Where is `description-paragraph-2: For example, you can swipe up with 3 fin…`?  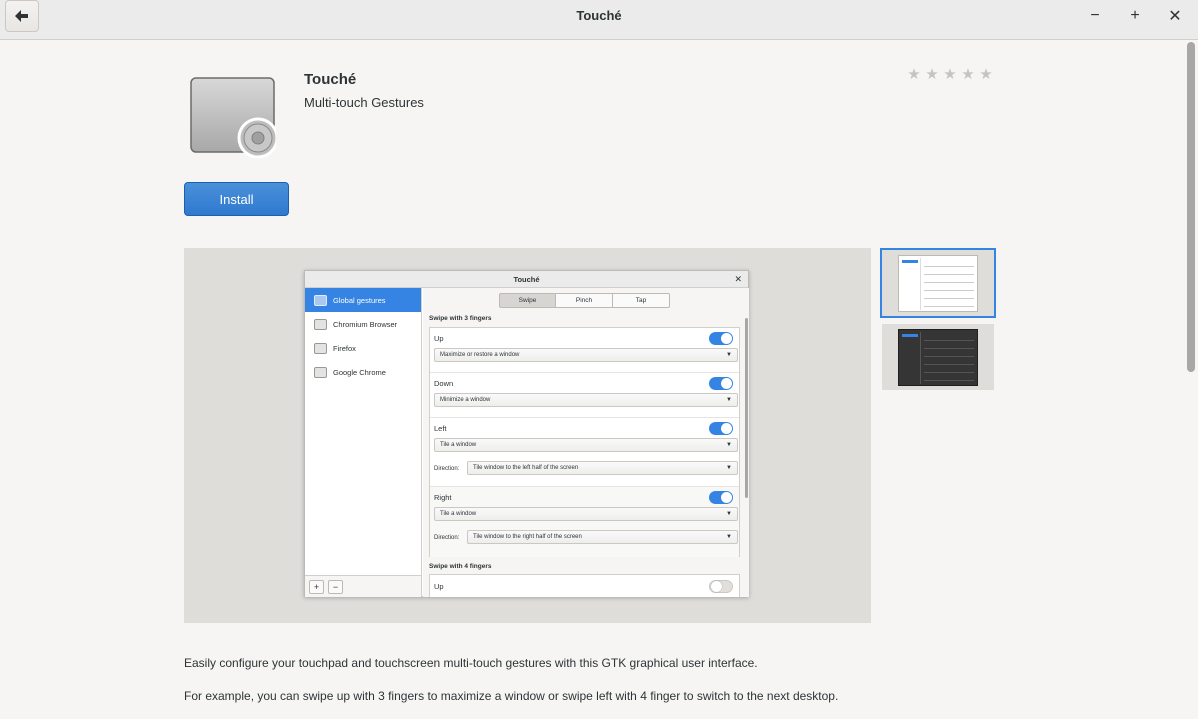
description-paragraph-2: For example, you can swipe up with 3 fin… is located at coordinates (511, 696).